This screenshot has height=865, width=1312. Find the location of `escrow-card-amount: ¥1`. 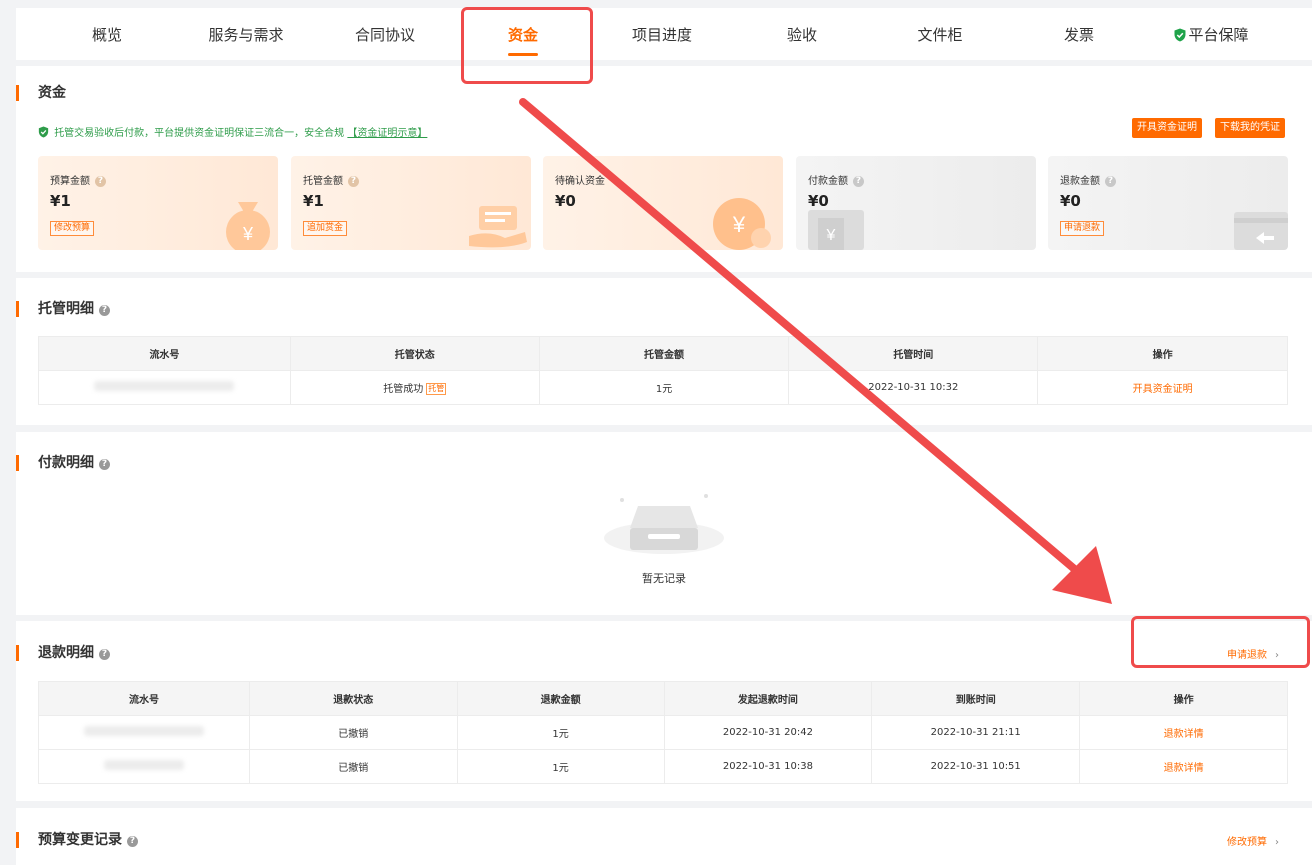

escrow-card-amount: ¥1 is located at coordinates (313, 201).